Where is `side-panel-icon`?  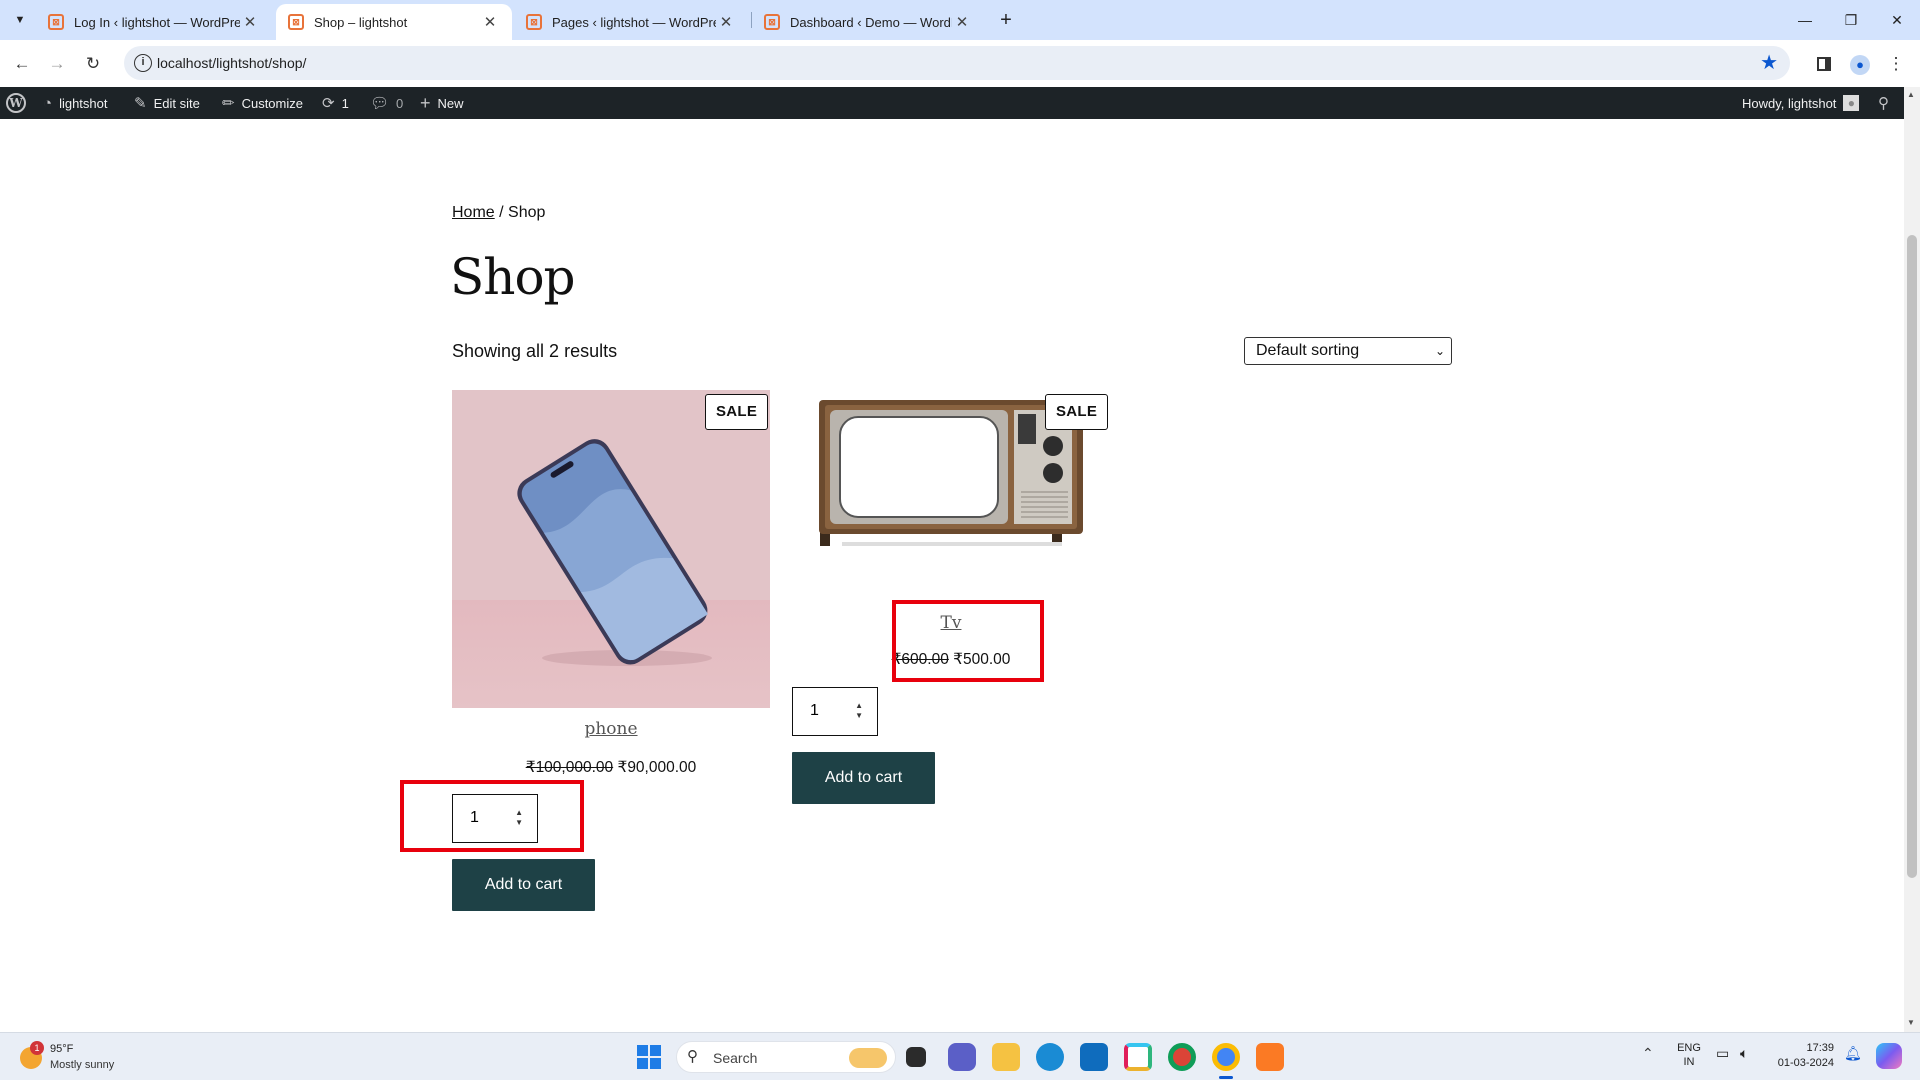
side-panel-icon is located at coordinates (1824, 64).